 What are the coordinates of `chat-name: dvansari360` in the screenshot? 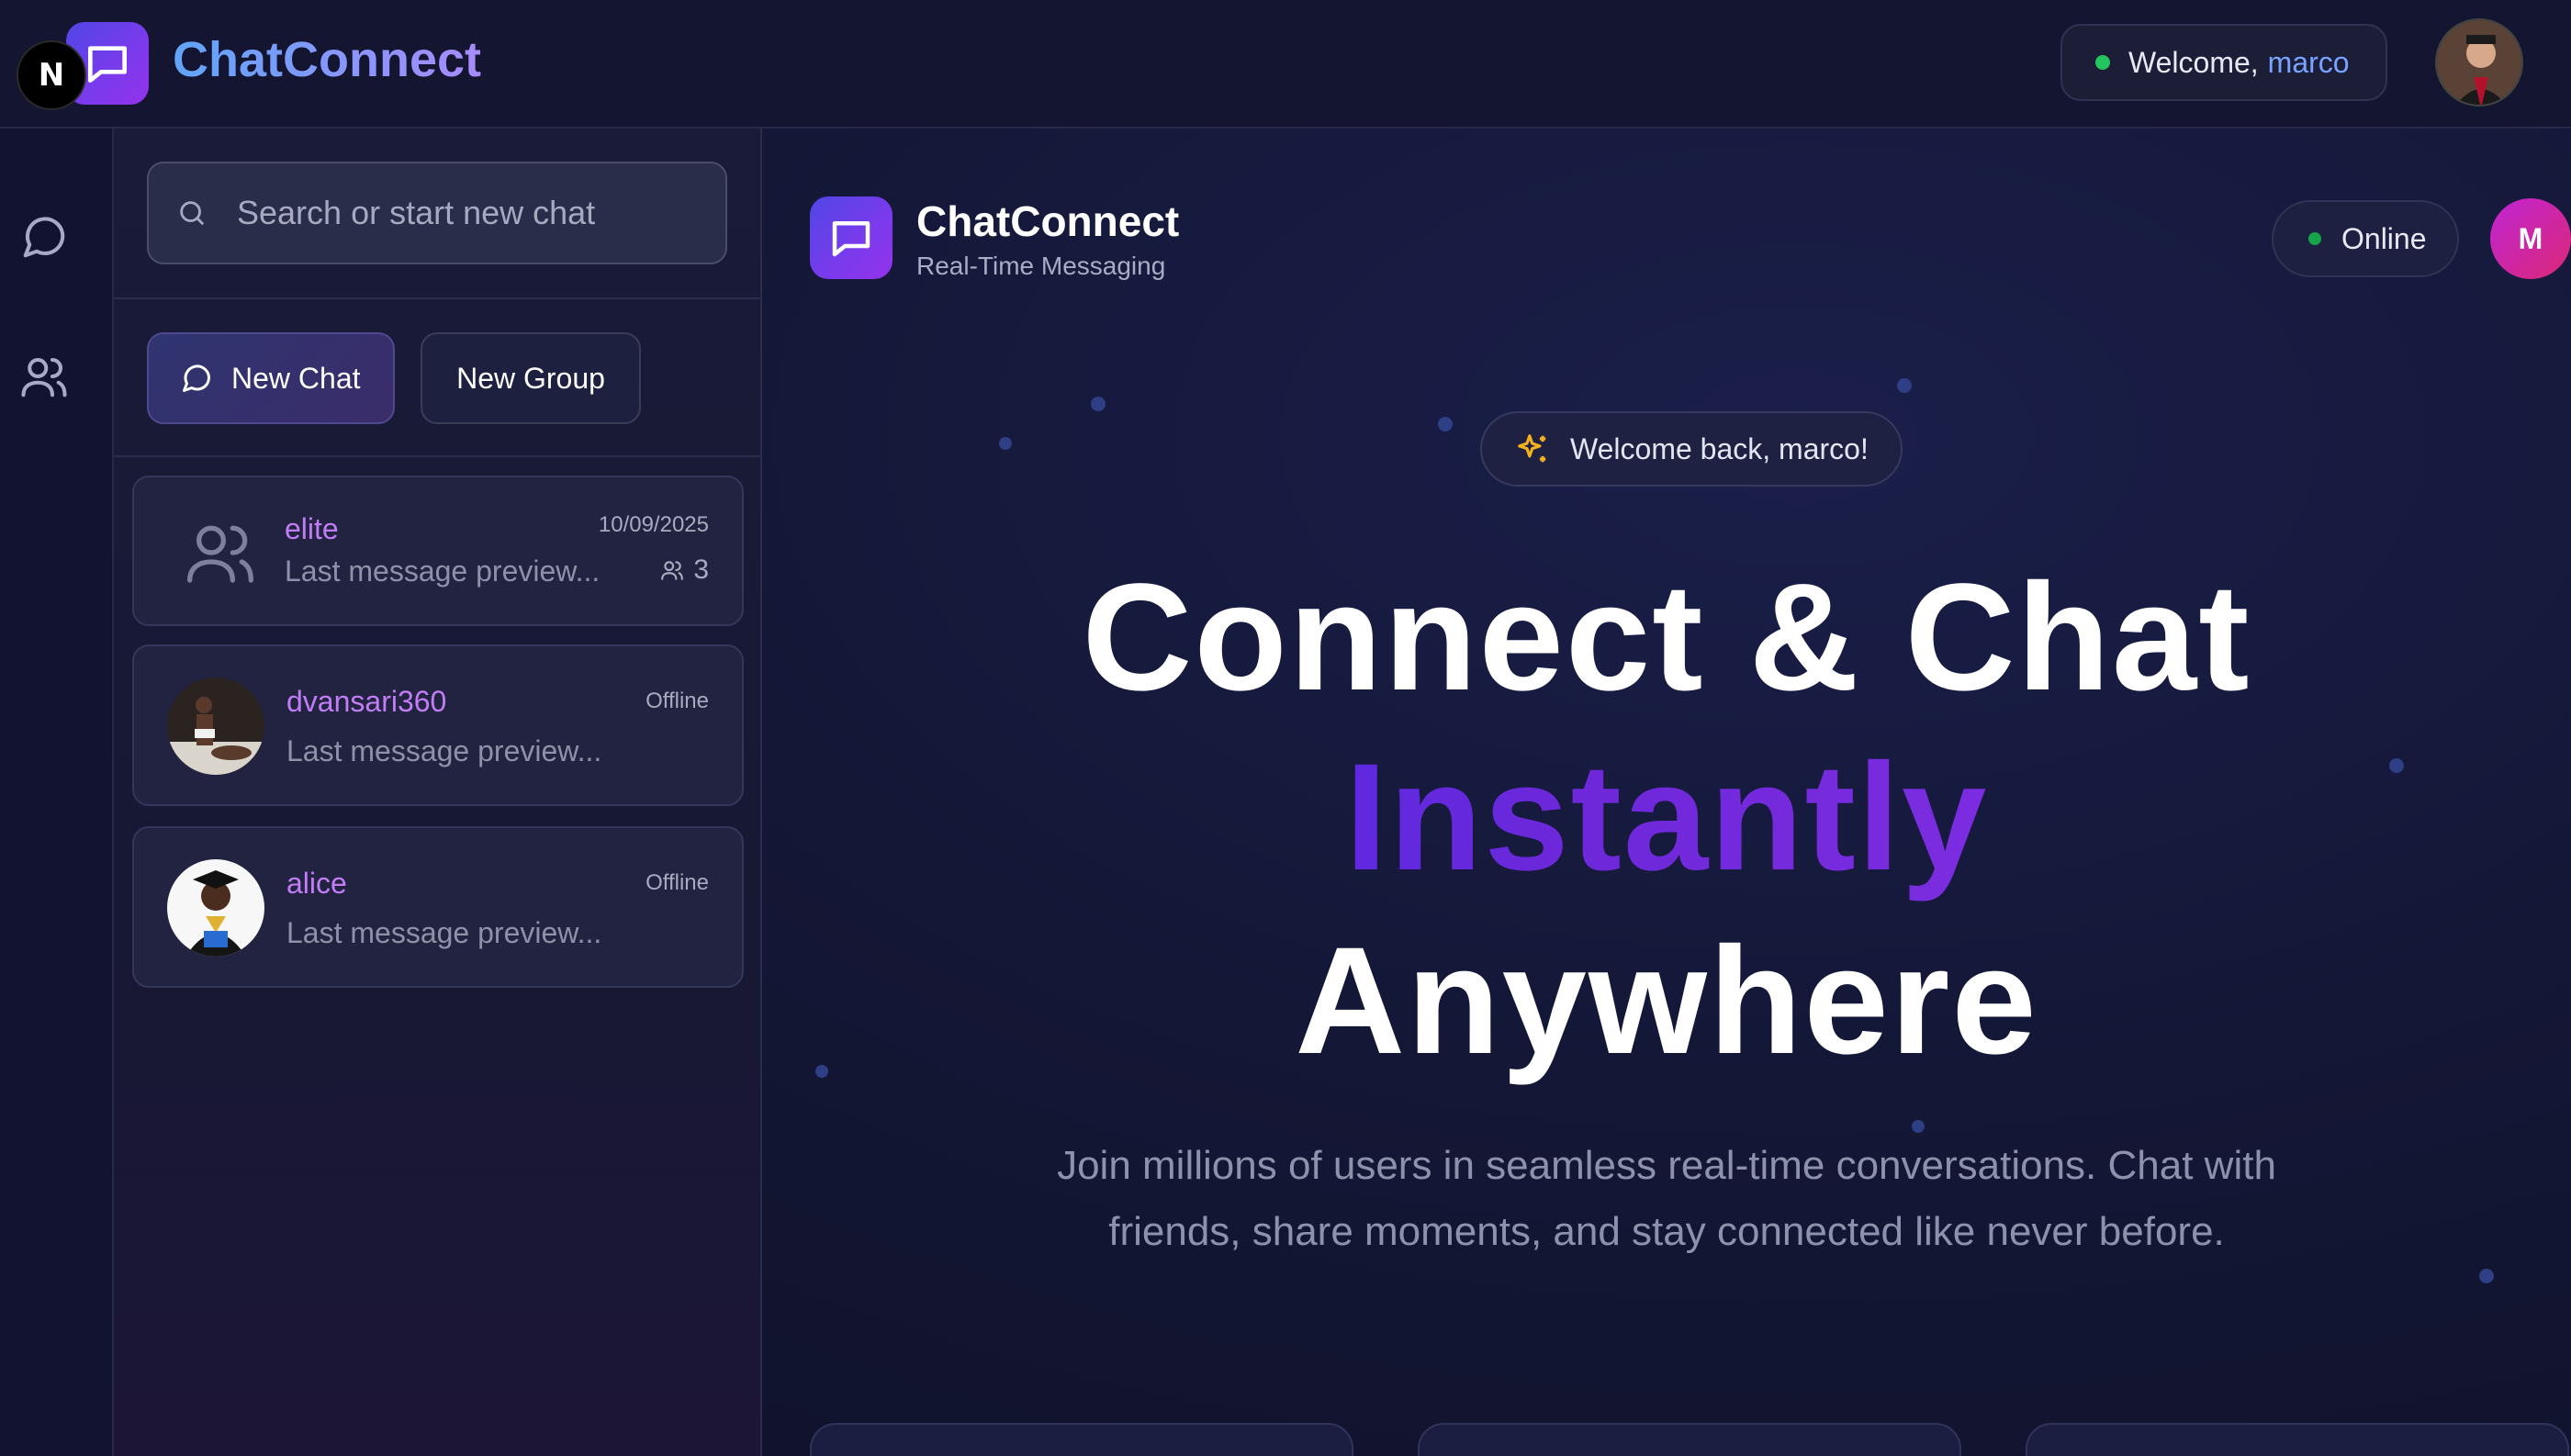 It's located at (366, 701).